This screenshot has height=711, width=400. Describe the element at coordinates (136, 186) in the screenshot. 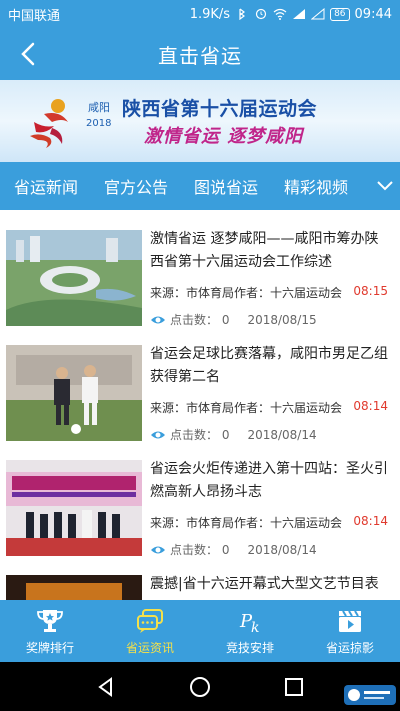

I see `tab-announcements: 官方公告` at that location.